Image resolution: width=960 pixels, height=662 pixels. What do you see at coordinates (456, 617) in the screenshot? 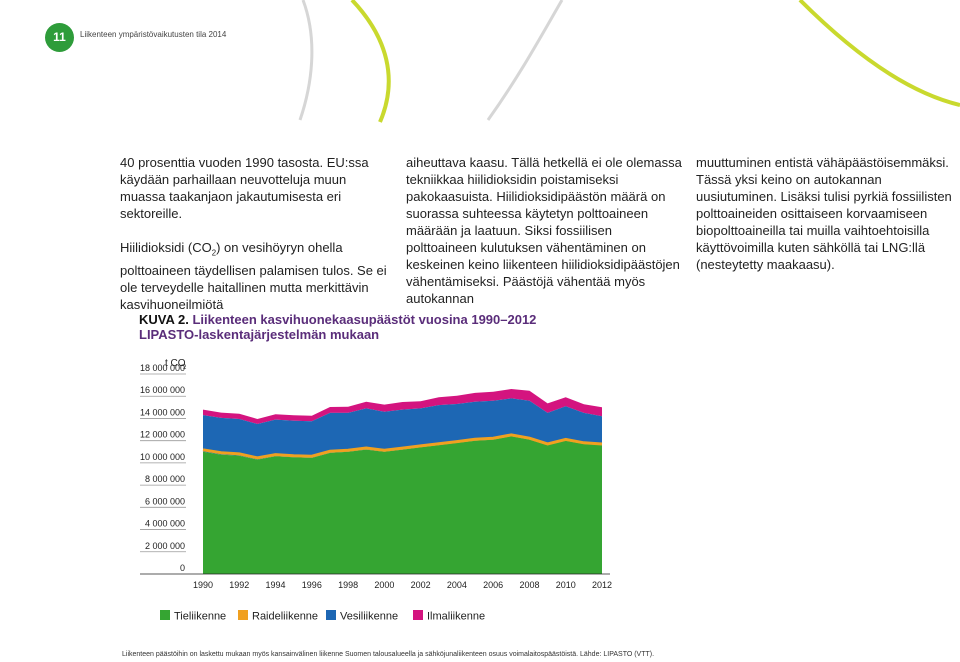
I see `legend-label-ilmaliikenne: Ilmaliikenne` at bounding box center [456, 617].